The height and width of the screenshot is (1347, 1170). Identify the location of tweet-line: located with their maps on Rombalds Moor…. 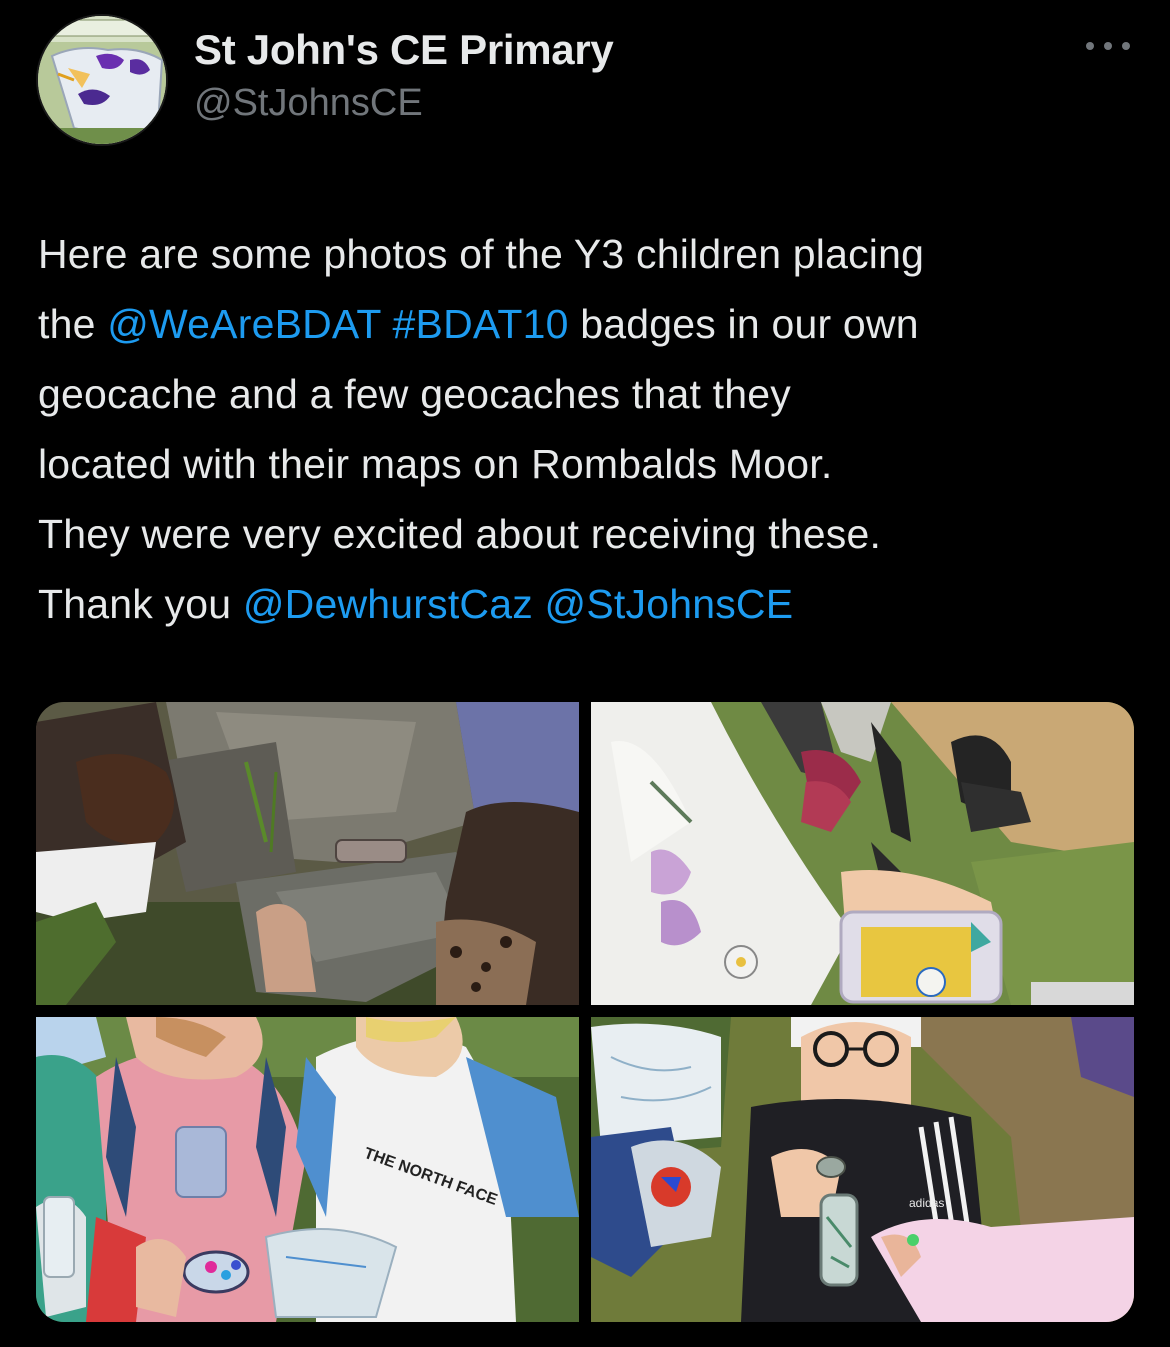
(435, 464).